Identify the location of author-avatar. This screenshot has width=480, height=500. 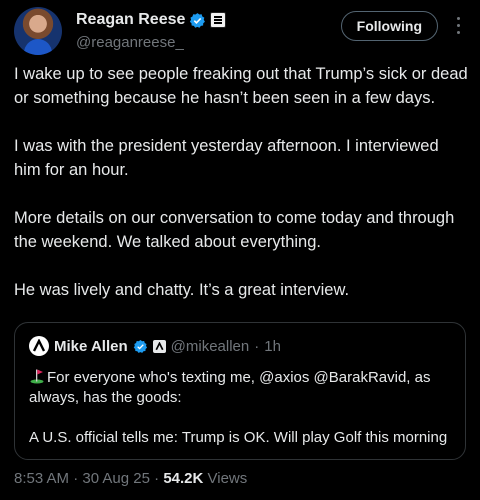
(38, 31).